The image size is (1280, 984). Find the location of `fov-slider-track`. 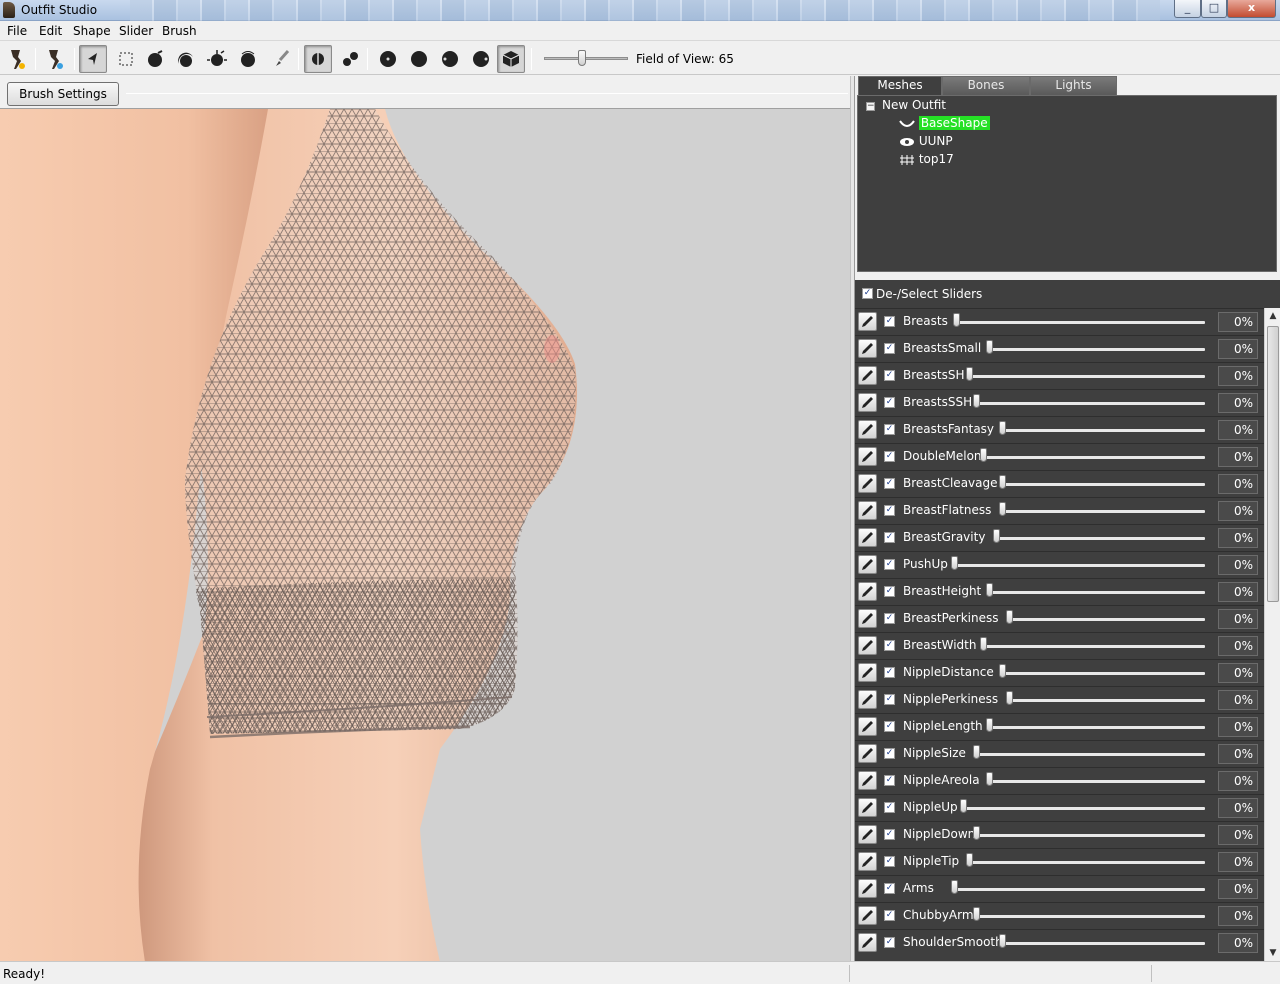

fov-slider-track is located at coordinates (586, 58).